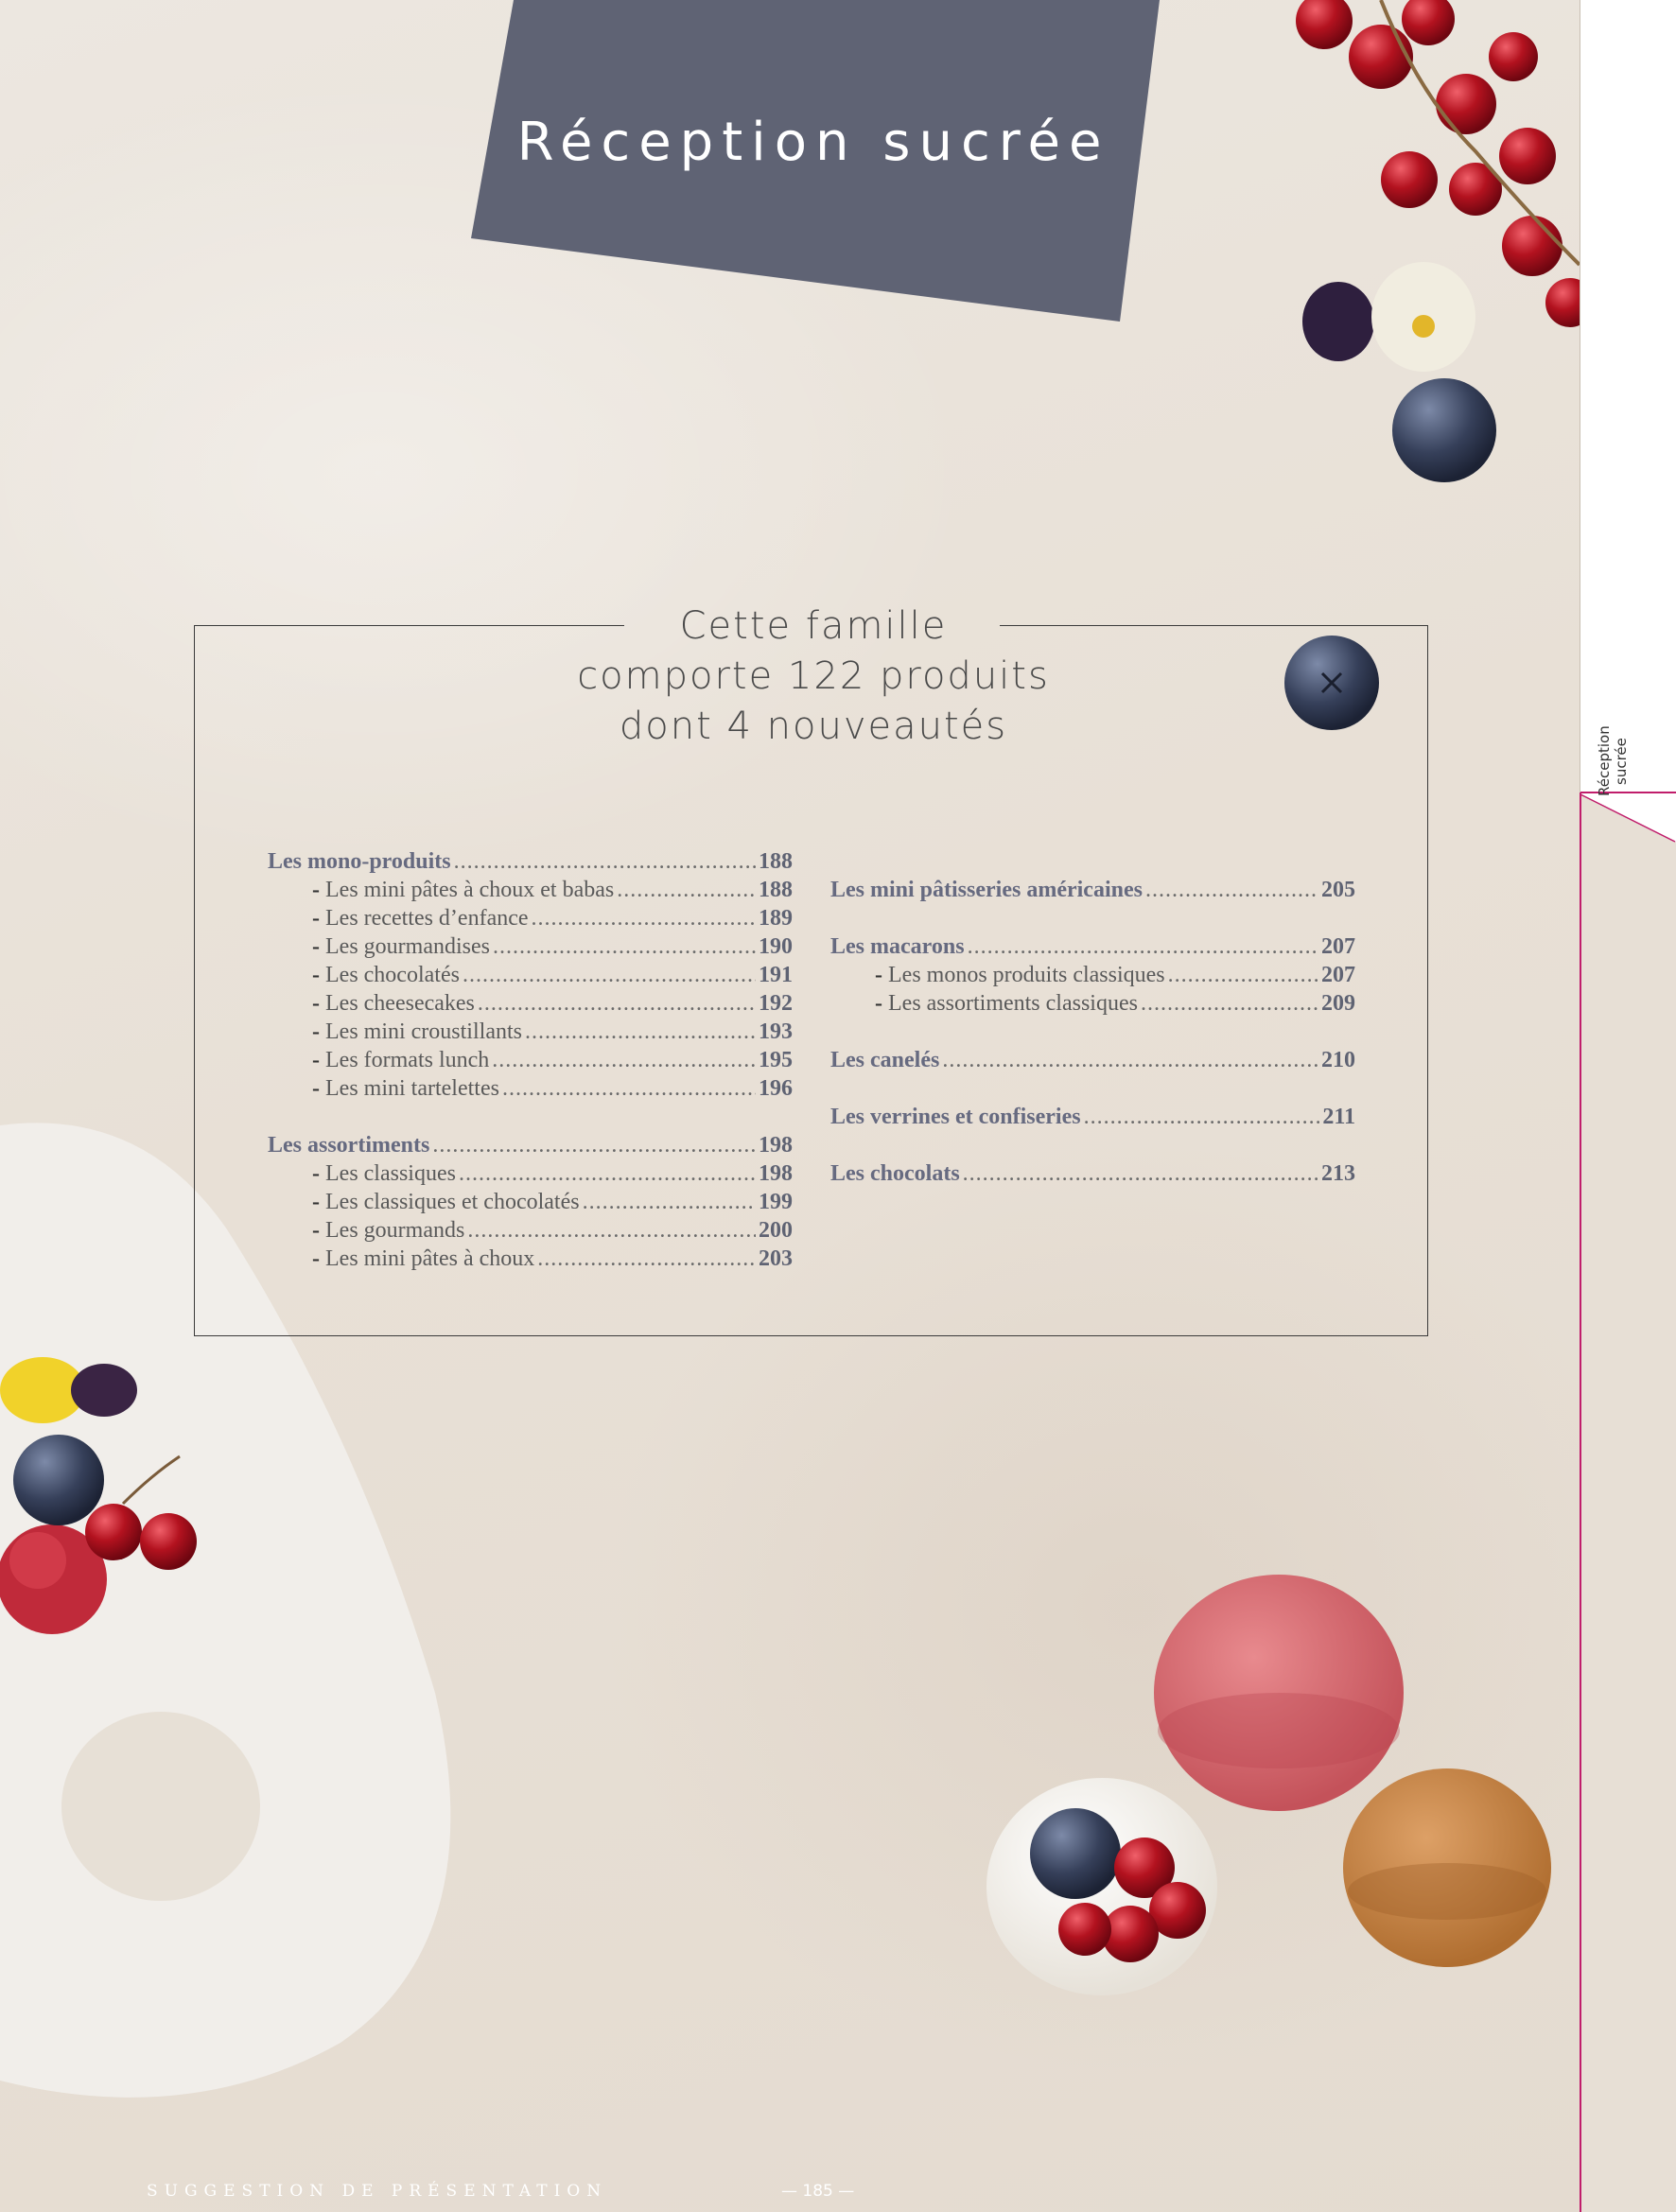  I want to click on toc-sub-entry: -Les mini croustillants 193, so click(531, 1032).